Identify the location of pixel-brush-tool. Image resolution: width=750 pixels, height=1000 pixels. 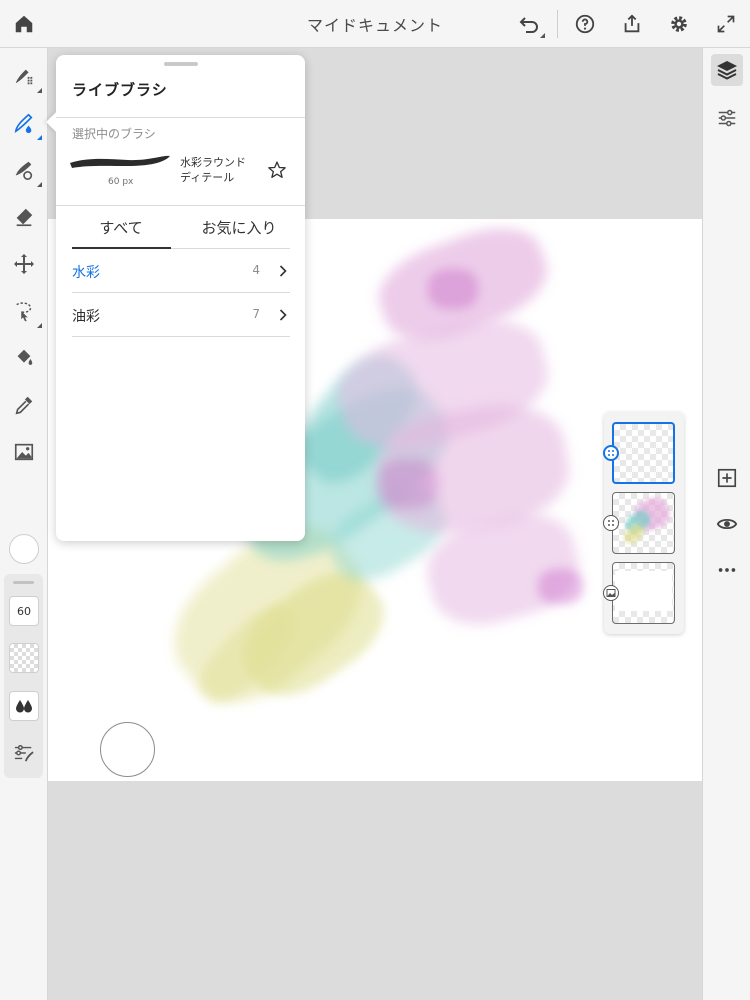
(26, 77).